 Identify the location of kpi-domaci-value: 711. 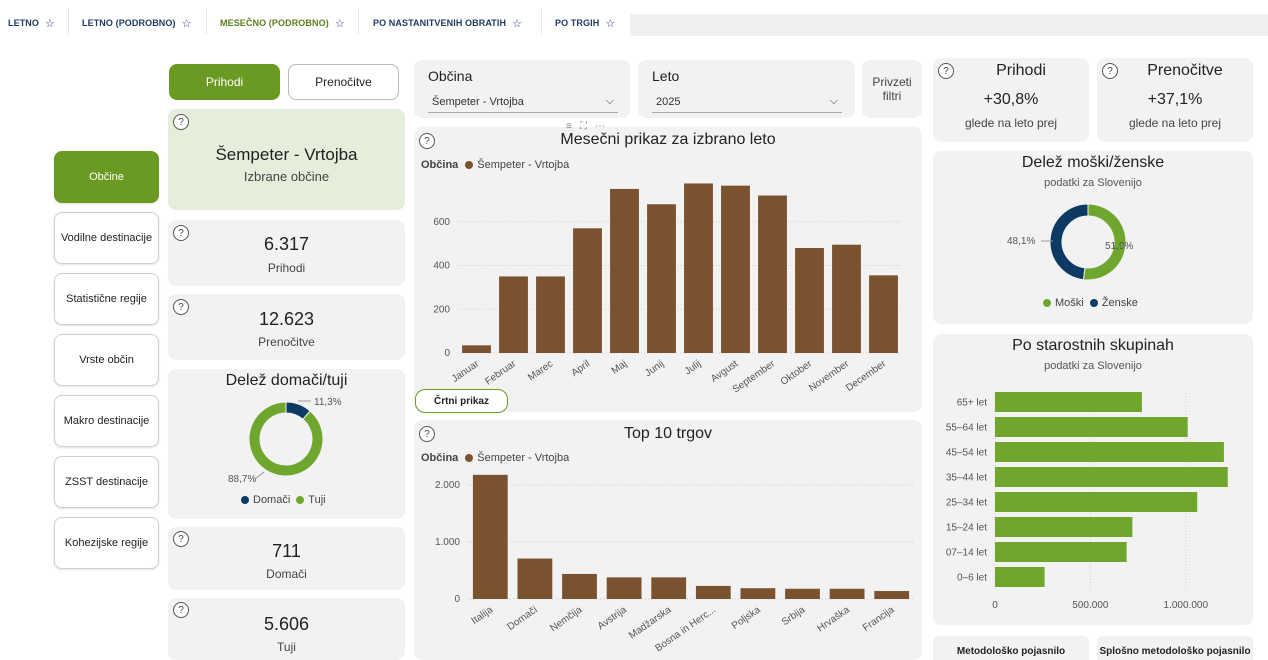
(286, 551).